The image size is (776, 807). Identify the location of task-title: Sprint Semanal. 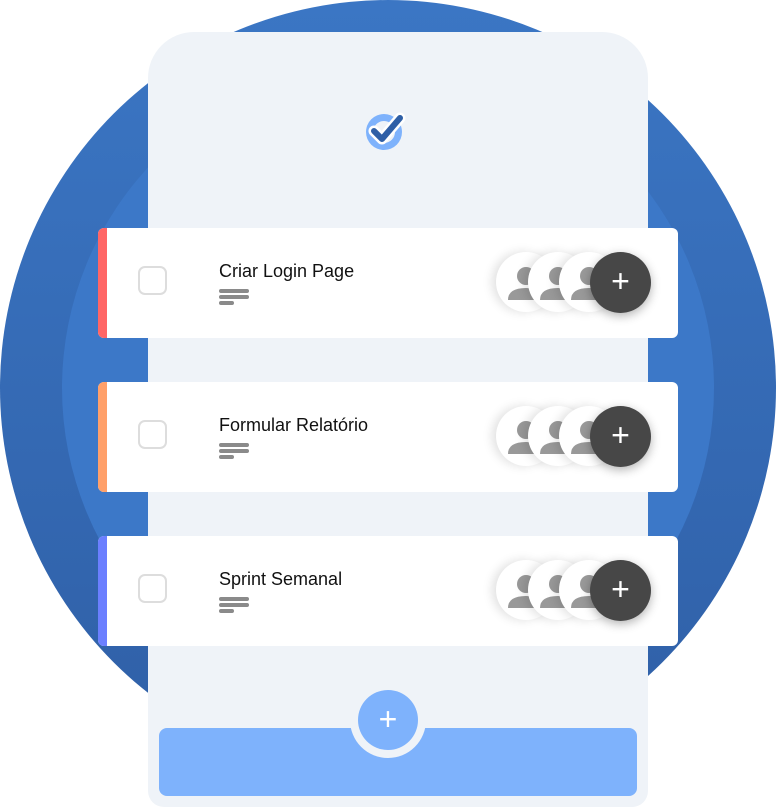
(281, 579).